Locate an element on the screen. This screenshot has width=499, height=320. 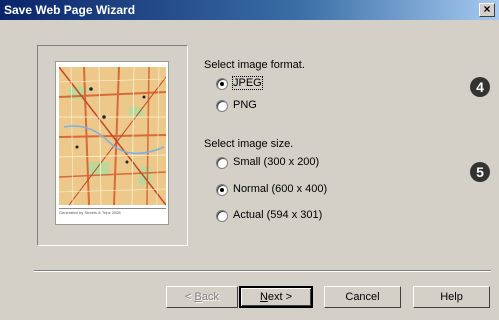
window-title: Save Web Page Wizard is located at coordinates (70, 10).